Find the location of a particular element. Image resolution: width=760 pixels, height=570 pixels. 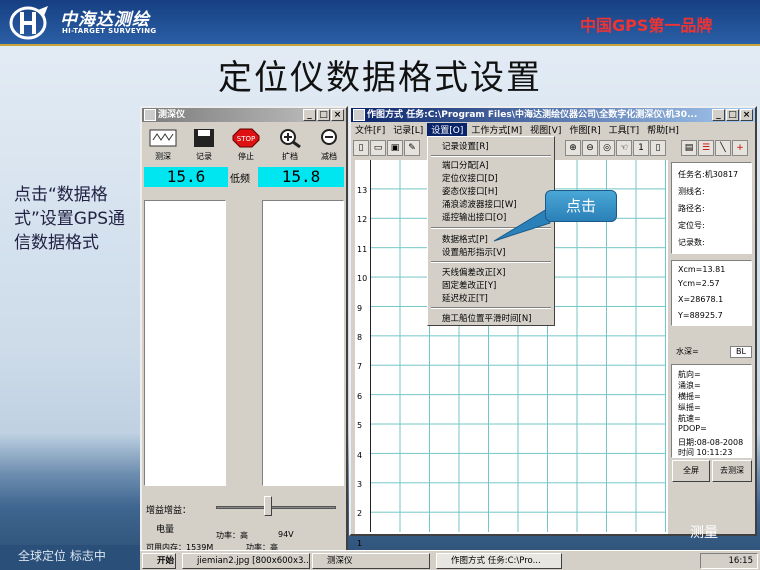

system-clock: 16:15 is located at coordinates (729, 561).